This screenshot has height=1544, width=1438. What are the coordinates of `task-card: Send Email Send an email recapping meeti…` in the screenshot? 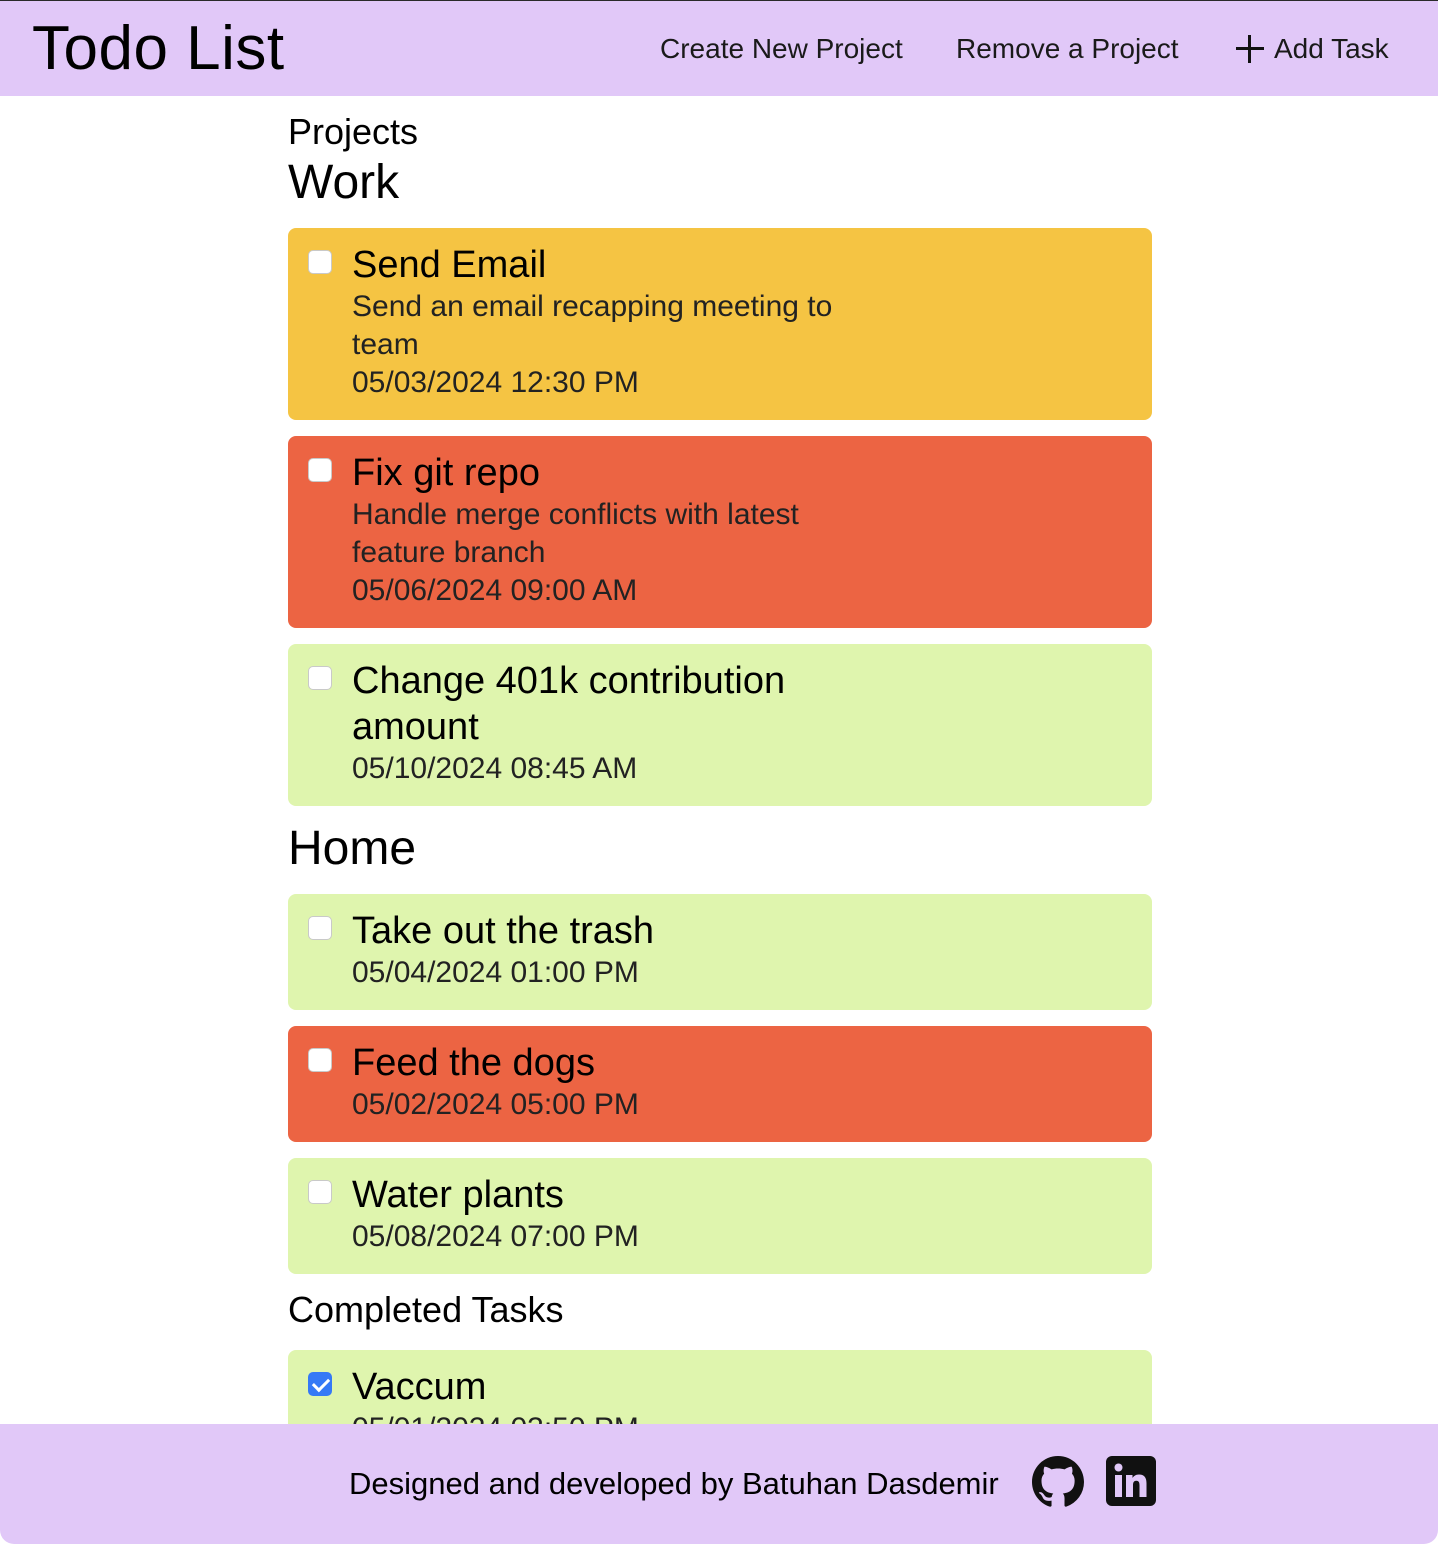 It's located at (720, 324).